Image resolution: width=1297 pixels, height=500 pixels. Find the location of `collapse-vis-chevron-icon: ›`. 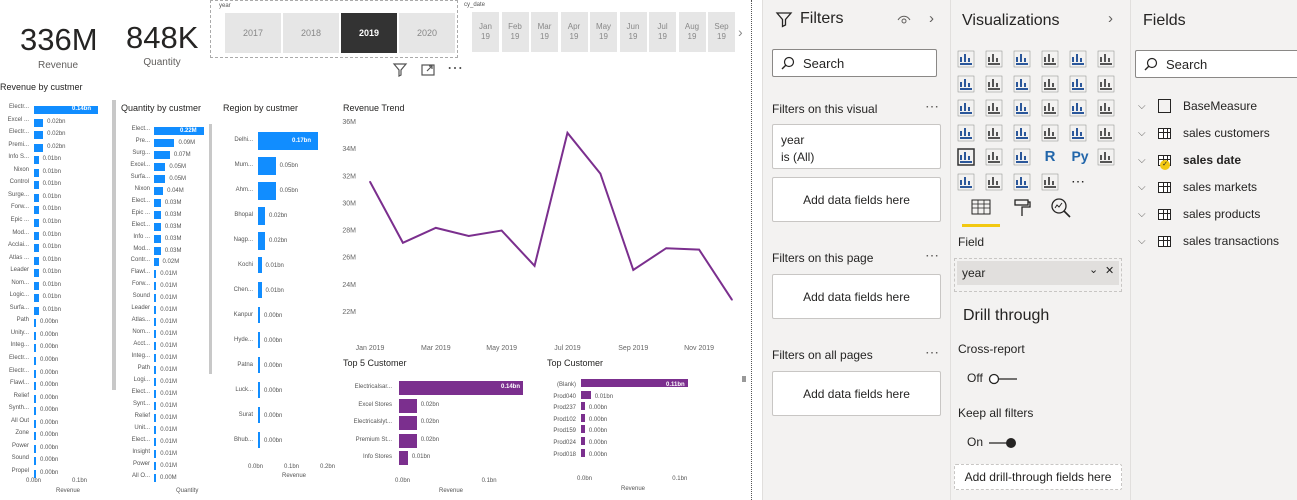

collapse-vis-chevron-icon: › is located at coordinates (1110, 18).